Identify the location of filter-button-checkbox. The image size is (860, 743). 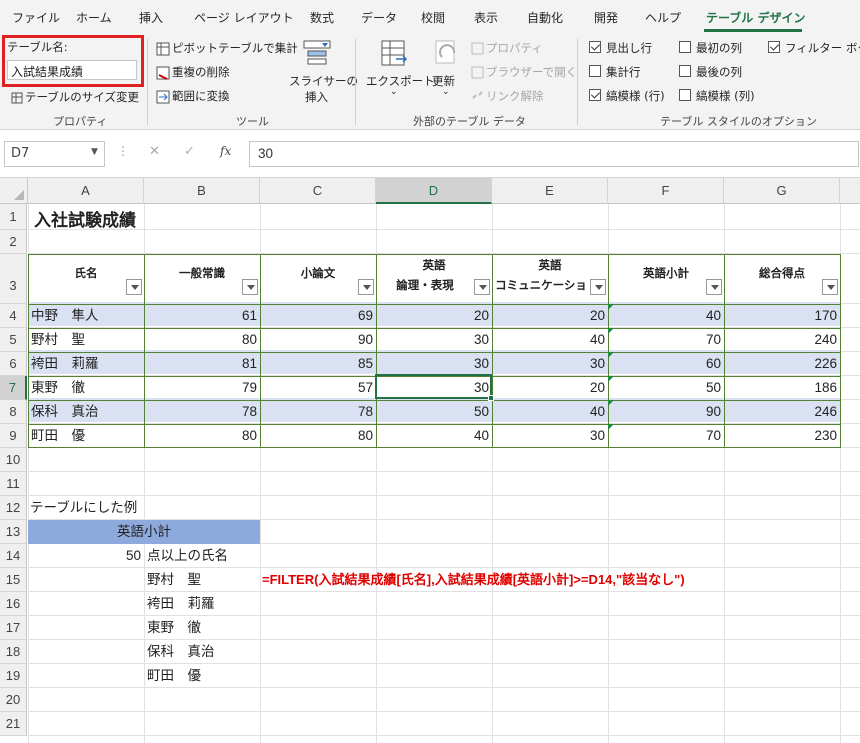
(774, 47).